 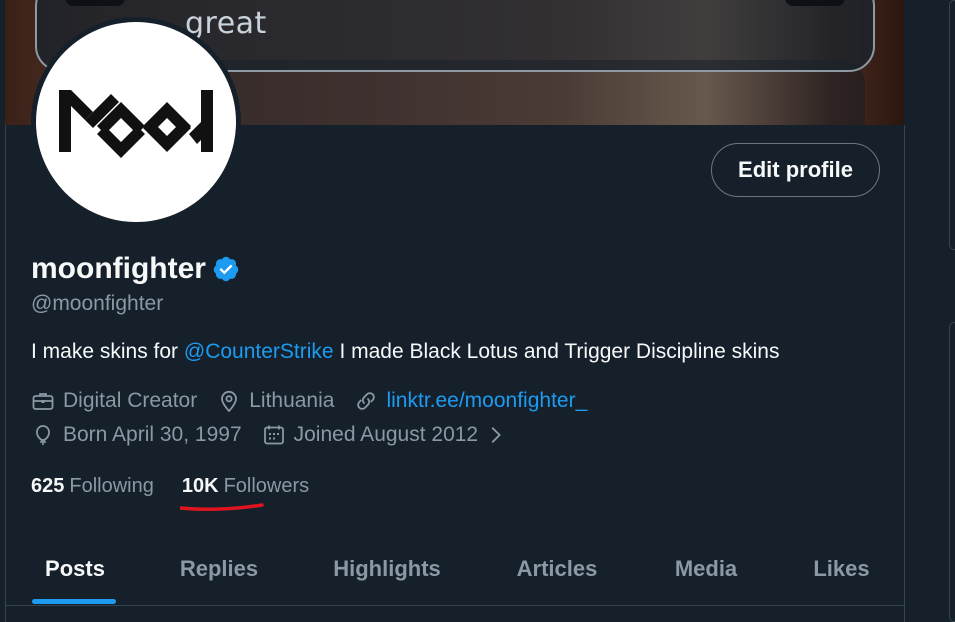 What do you see at coordinates (48, 486) in the screenshot?
I see `following-count: 625` at bounding box center [48, 486].